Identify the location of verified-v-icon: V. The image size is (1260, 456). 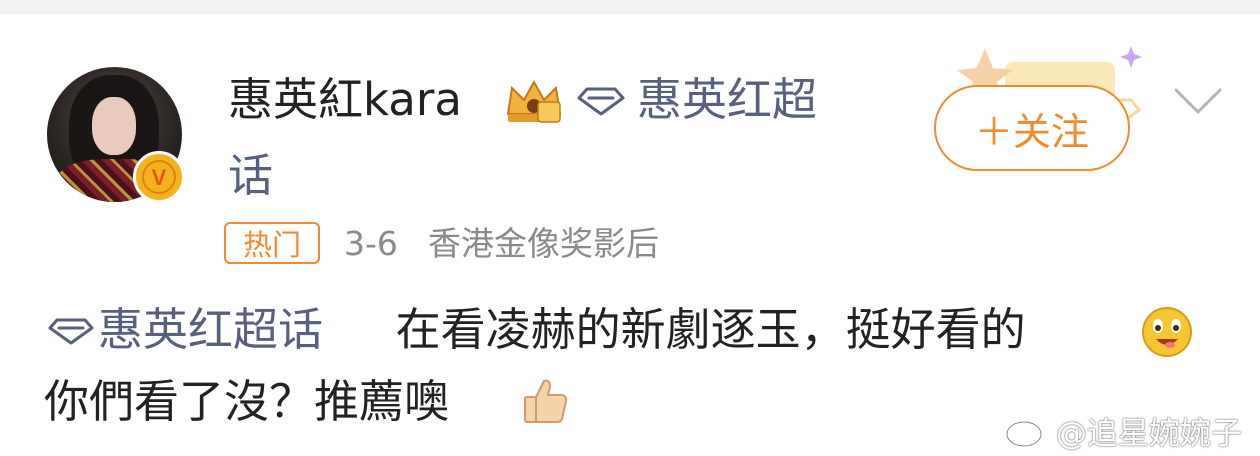
(159, 177).